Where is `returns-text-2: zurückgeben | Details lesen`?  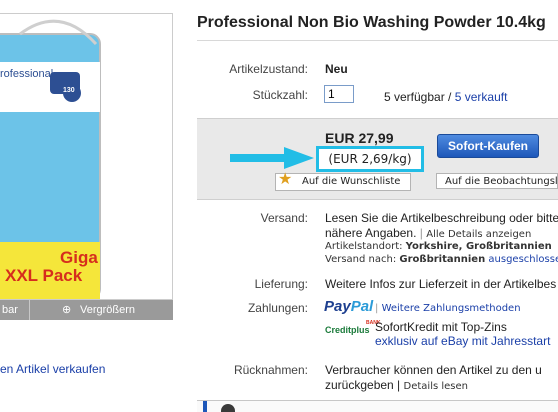 returns-text-2: zurückgeben | Details lesen is located at coordinates (396, 385).